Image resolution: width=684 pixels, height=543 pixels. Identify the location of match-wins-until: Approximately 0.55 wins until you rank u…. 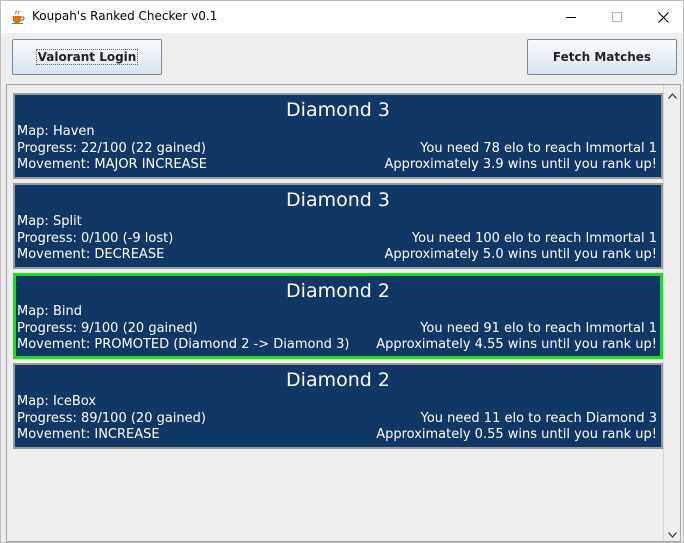
(516, 434).